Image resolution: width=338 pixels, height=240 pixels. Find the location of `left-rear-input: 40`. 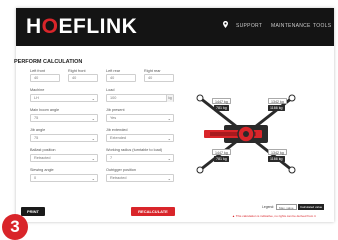

left-rear-input: 40 is located at coordinates (121, 78).